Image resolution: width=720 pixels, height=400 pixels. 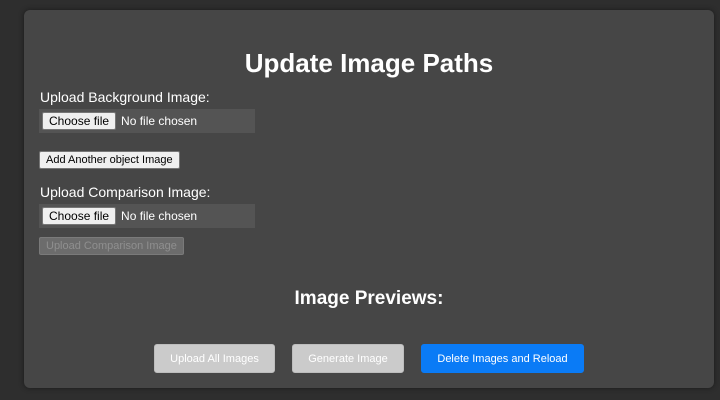 I want to click on comparison-file-status: No file chosen, so click(x=159, y=216).